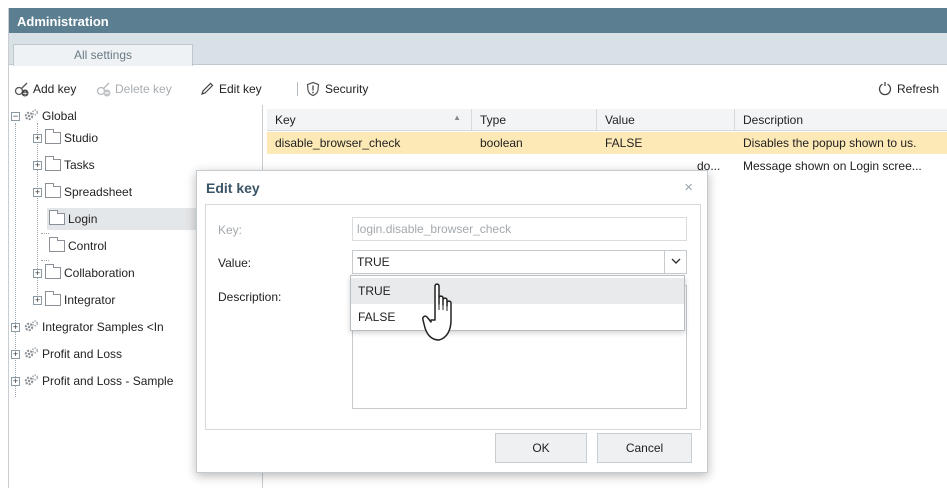 This screenshot has width=947, height=488. I want to click on cancel-button: Cancel, so click(644, 448).